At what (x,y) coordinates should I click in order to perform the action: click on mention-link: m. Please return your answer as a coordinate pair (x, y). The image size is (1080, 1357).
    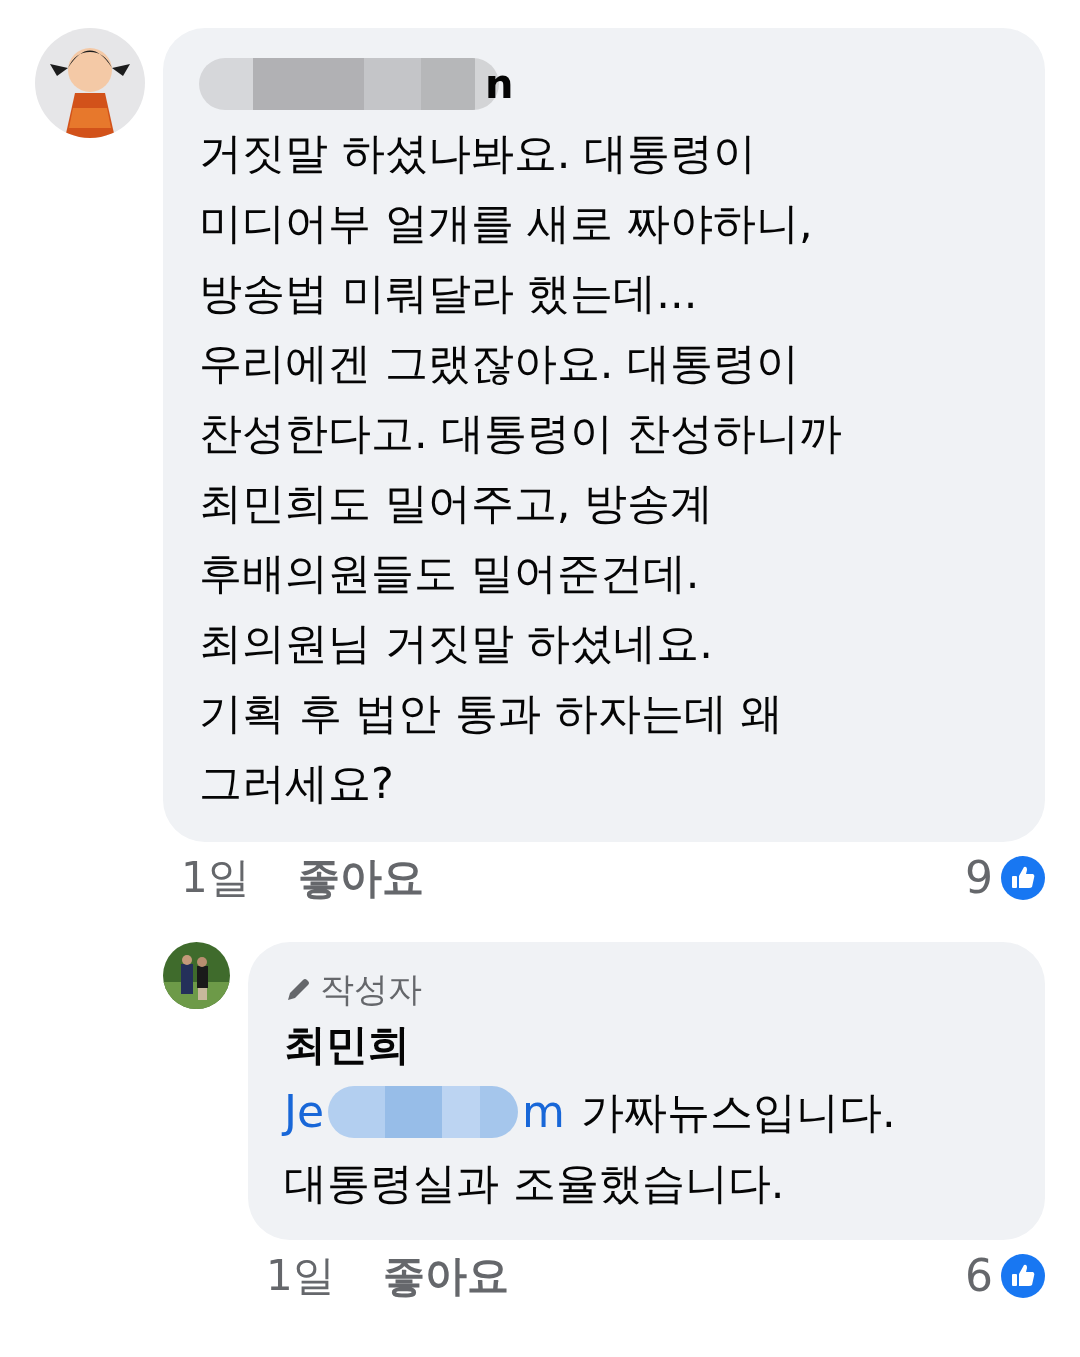
    Looking at the image, I should click on (543, 1111).